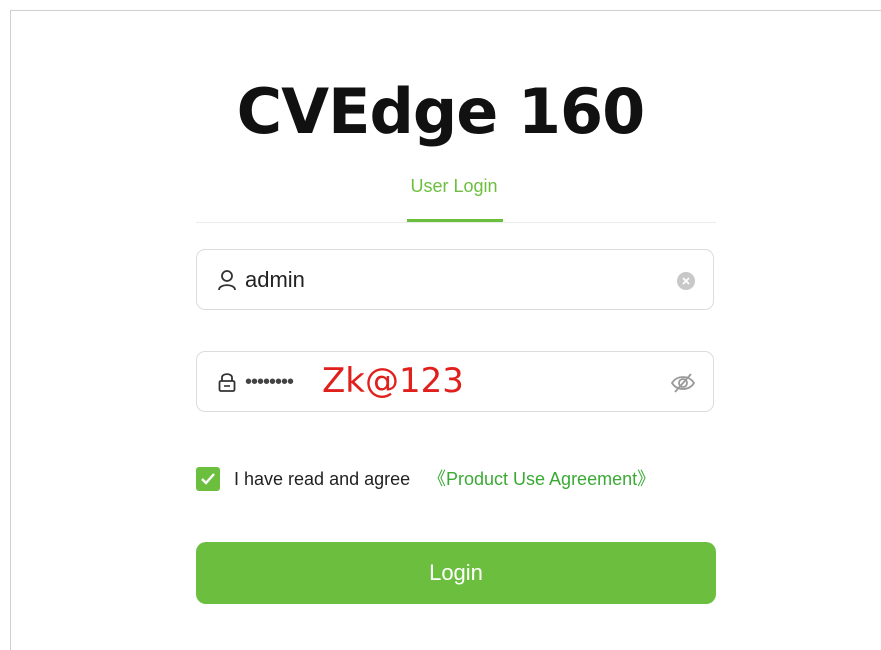 The width and height of the screenshot is (881, 650). What do you see at coordinates (456, 222) in the screenshot?
I see `tab-divider` at bounding box center [456, 222].